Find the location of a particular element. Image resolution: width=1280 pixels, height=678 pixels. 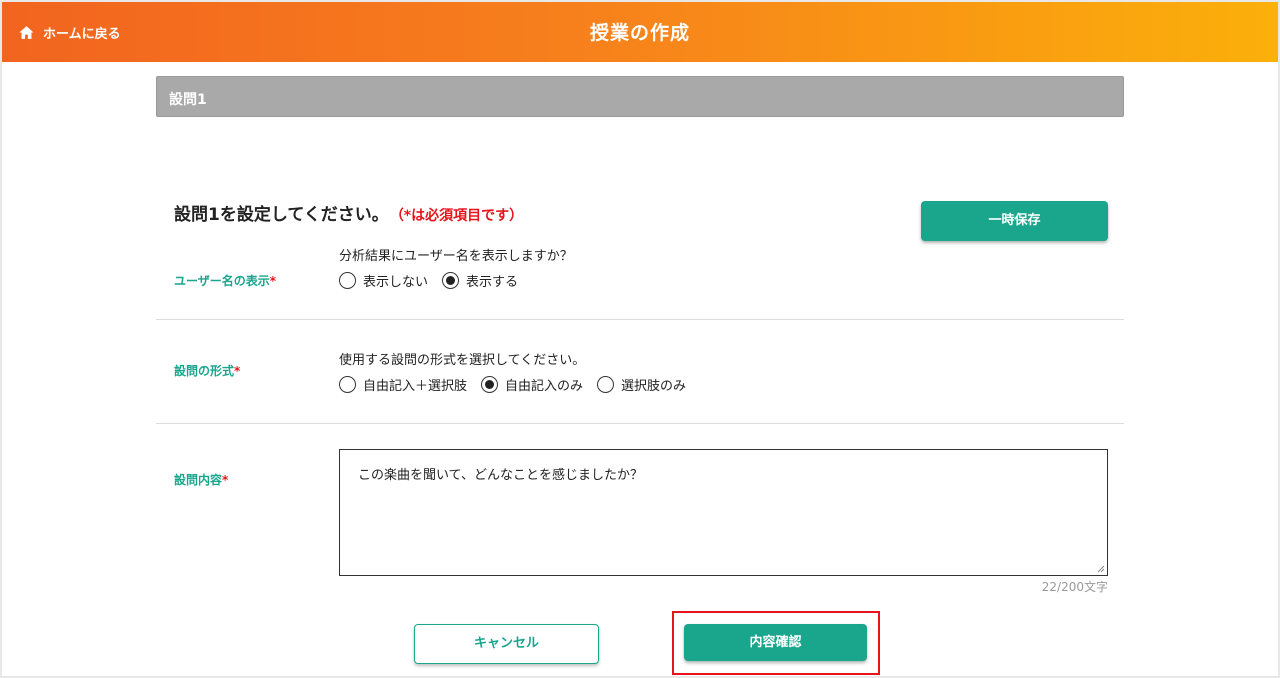

page-title: 授業の作成 is located at coordinates (639, 33).